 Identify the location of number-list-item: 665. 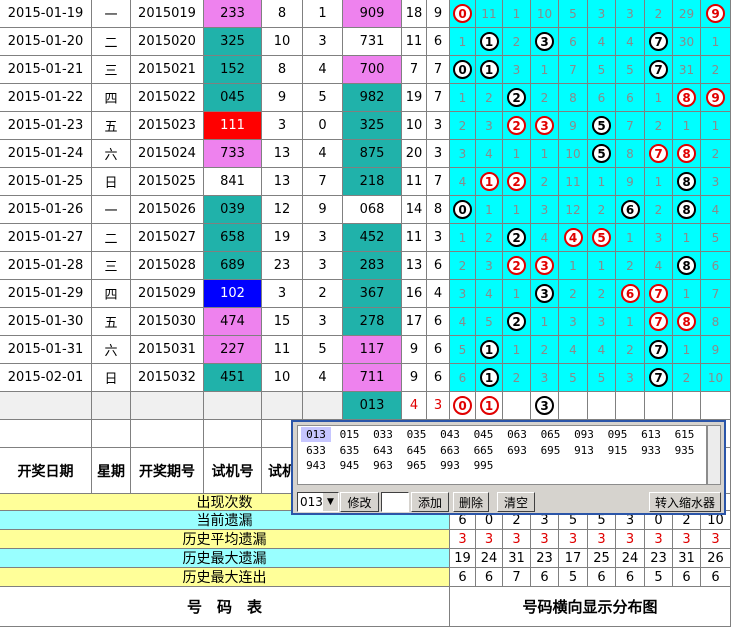
(484, 450).